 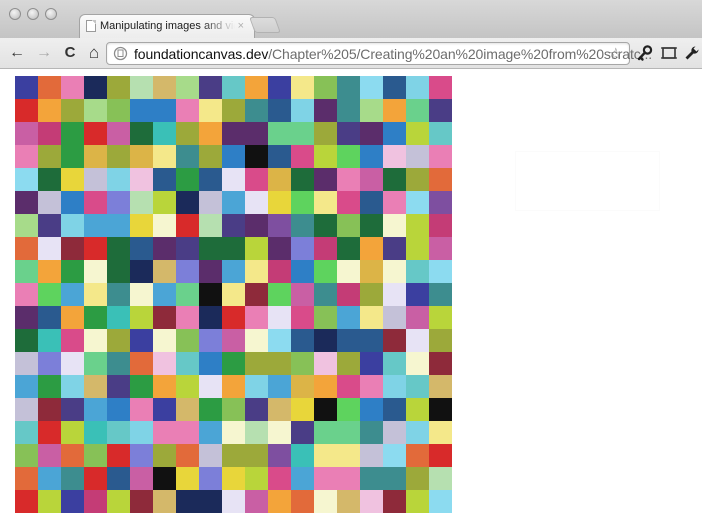 I want to click on minimize-window-button, so click(x=33, y=14).